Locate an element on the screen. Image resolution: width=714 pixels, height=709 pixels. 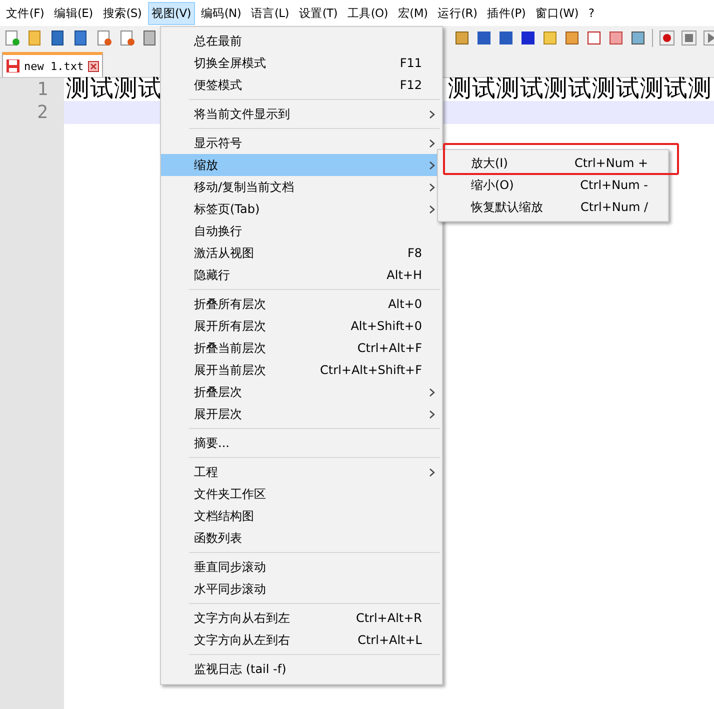
menu-item: 将当前文件显示到 is located at coordinates (301, 114).